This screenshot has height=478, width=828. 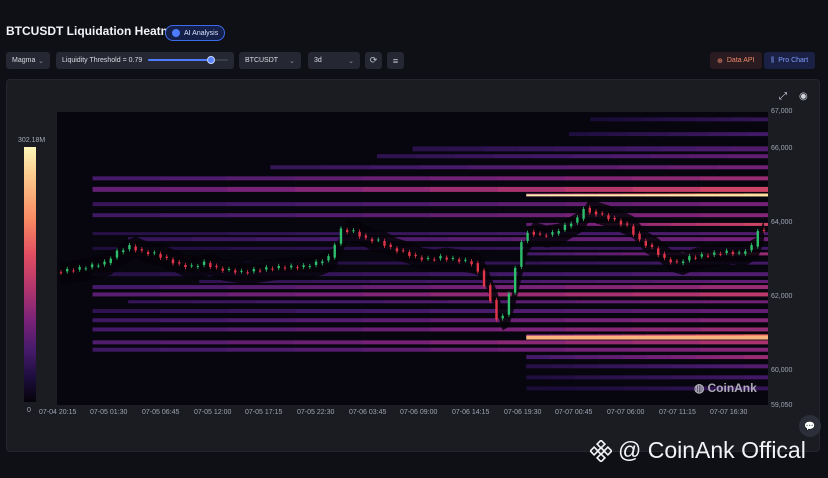 I want to click on colormap-select: Magma ⌄, so click(x=28, y=60).